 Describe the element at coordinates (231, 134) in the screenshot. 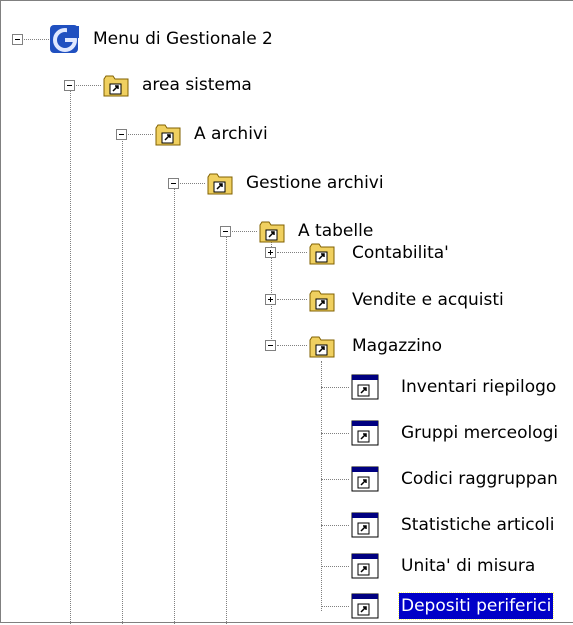

I see `tree-node: A archivi` at that location.